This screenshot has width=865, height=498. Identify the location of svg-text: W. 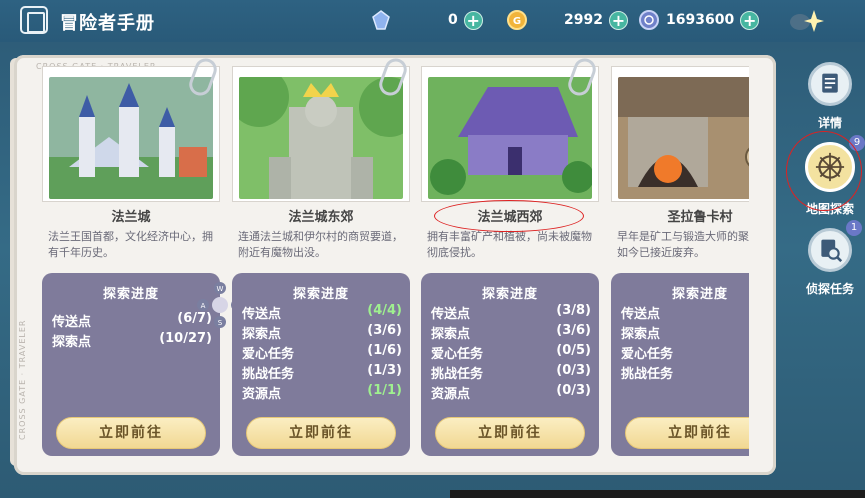
(220, 289).